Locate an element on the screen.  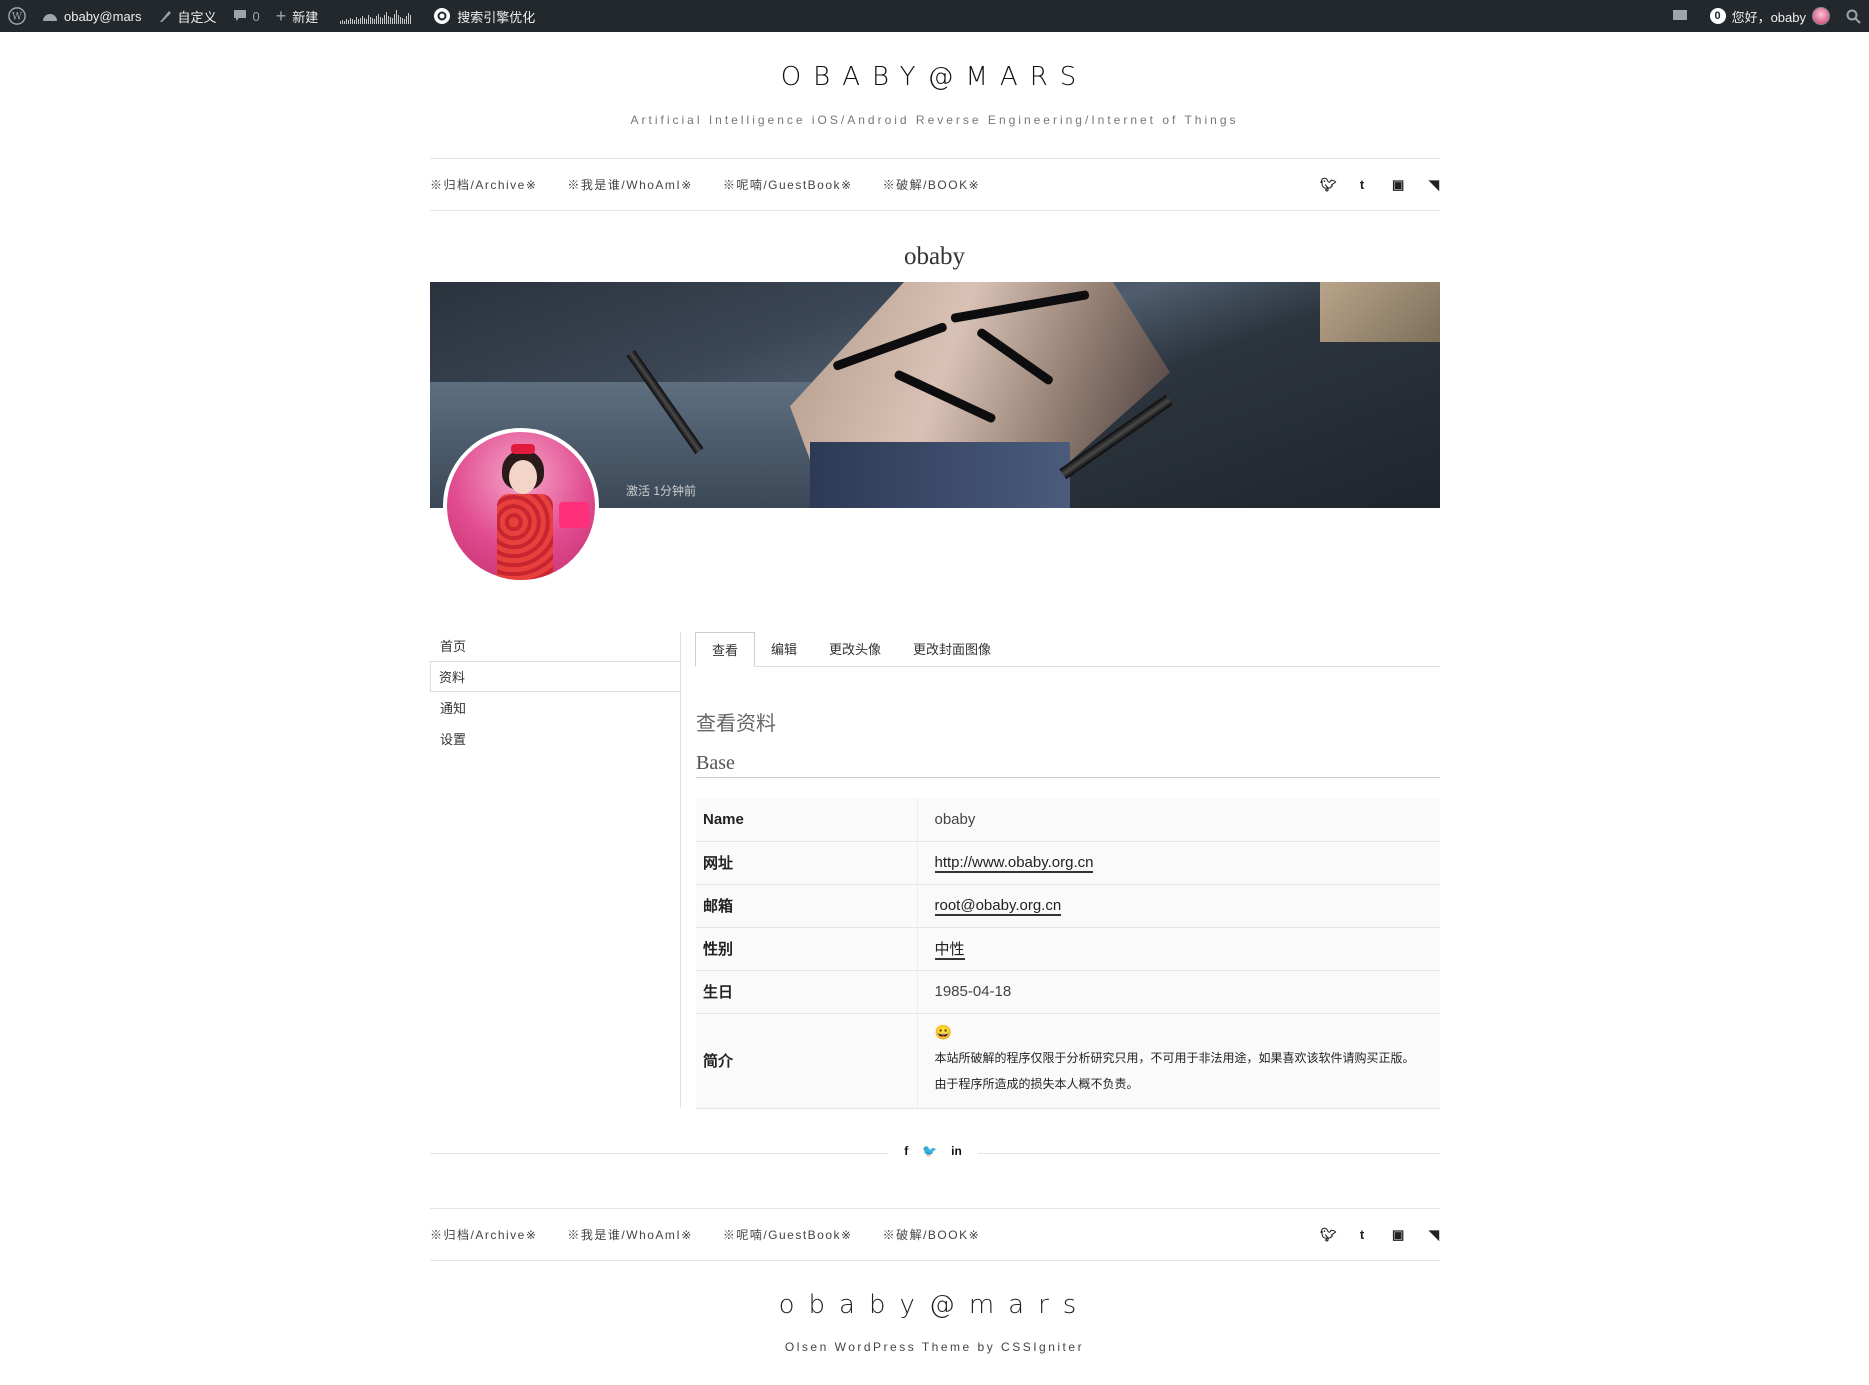
side-menu-notifications: 通知 is located at coordinates (555, 707).